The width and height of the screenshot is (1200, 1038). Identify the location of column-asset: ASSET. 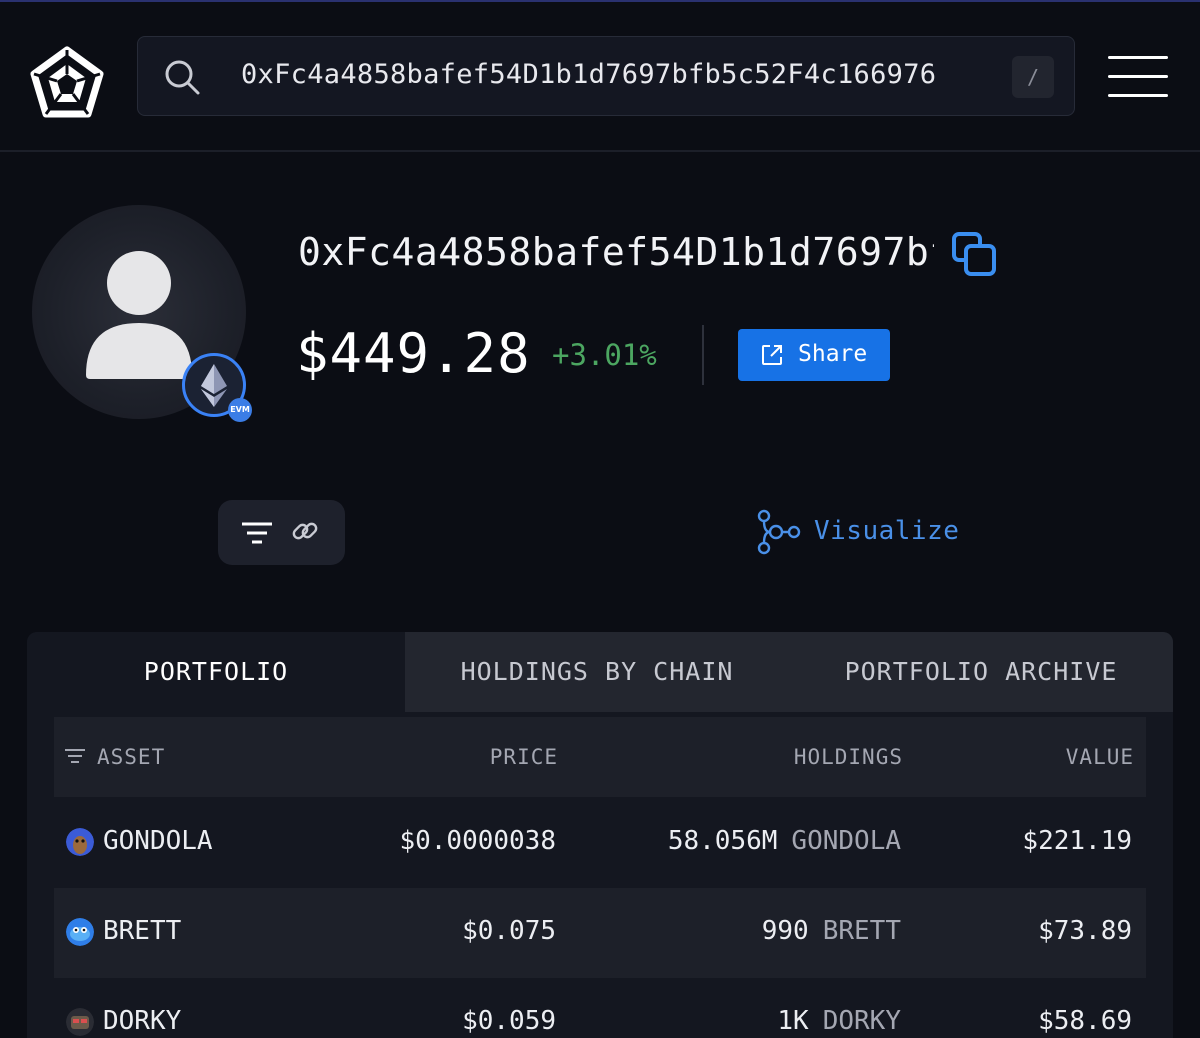
(131, 757).